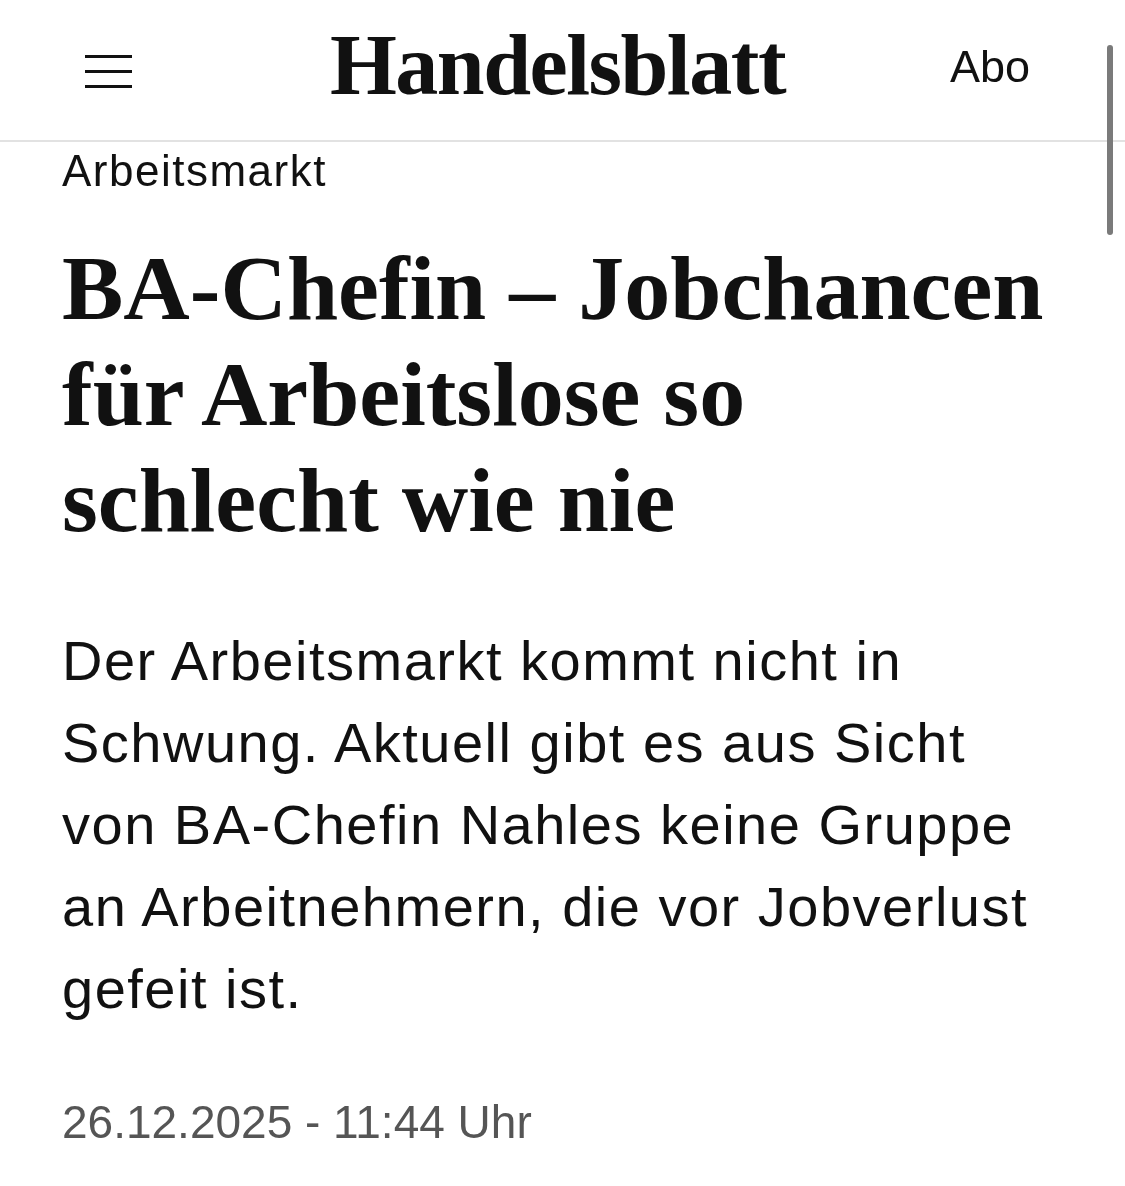 This screenshot has height=1186, width=1125. What do you see at coordinates (557, 70) in the screenshot?
I see `logo: Handelsblatt` at bounding box center [557, 70].